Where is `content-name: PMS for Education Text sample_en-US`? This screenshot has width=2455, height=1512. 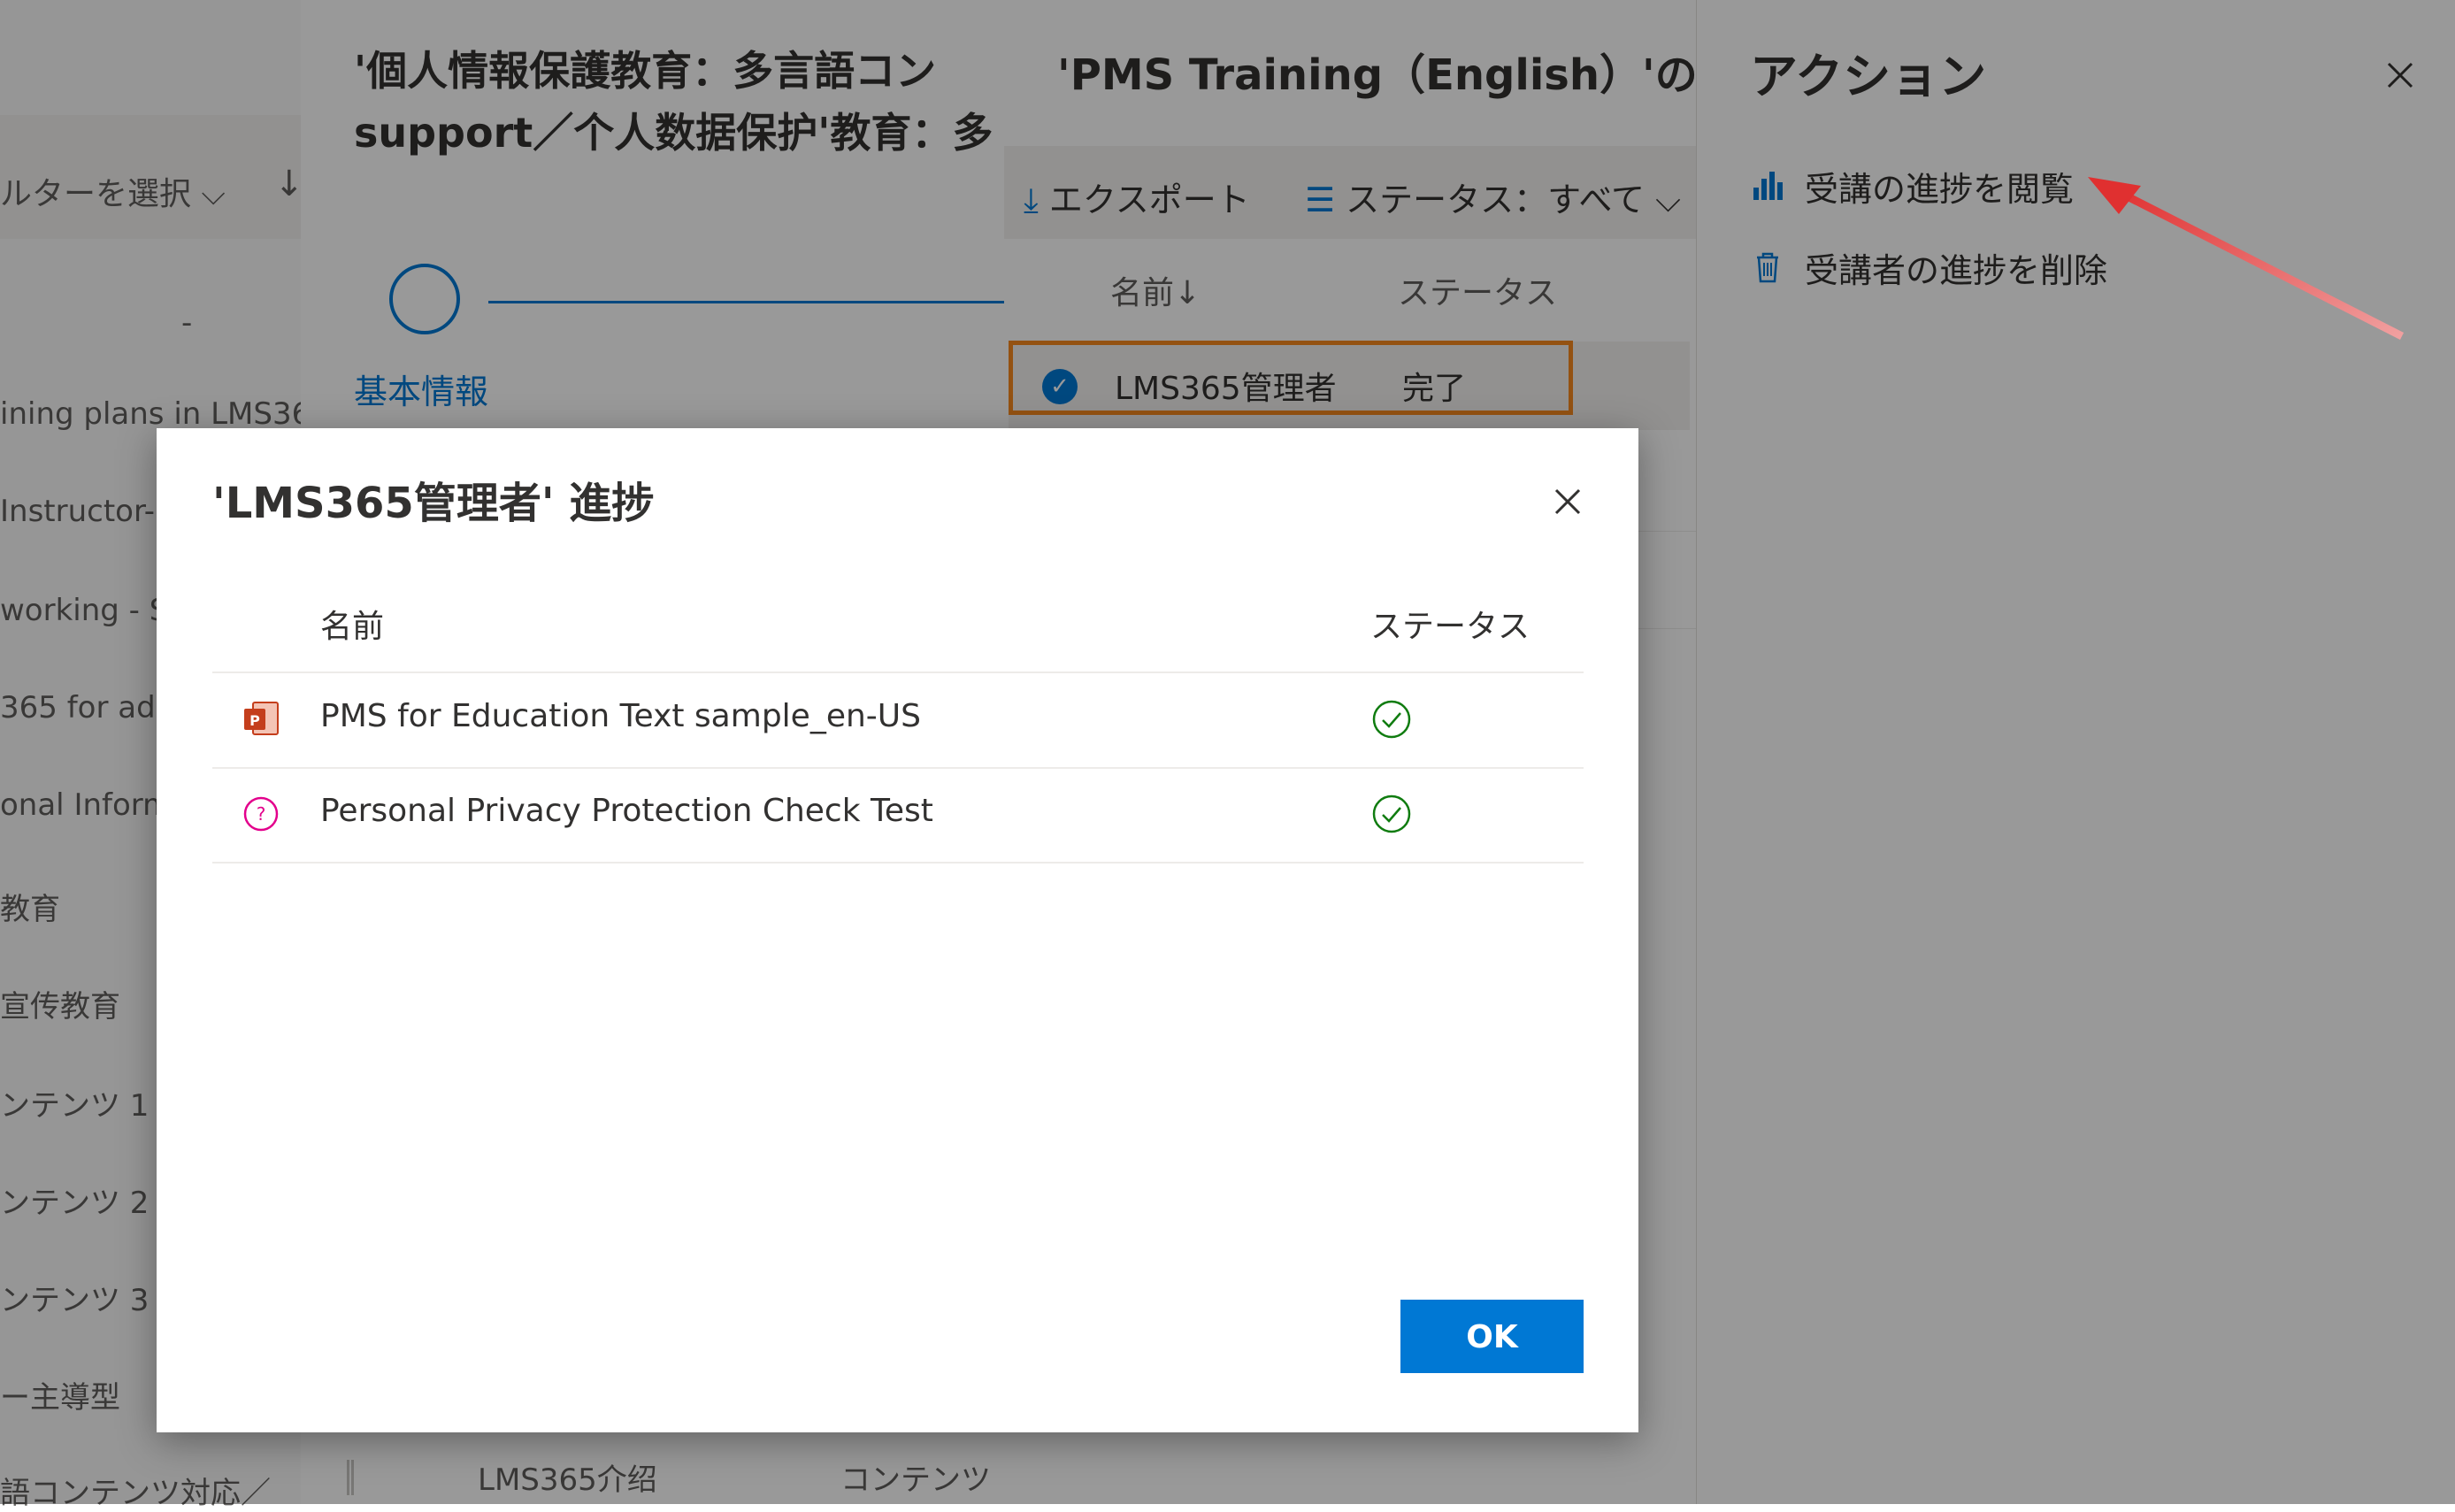
content-name: PMS for Education Text sample_en-US is located at coordinates (620, 716).